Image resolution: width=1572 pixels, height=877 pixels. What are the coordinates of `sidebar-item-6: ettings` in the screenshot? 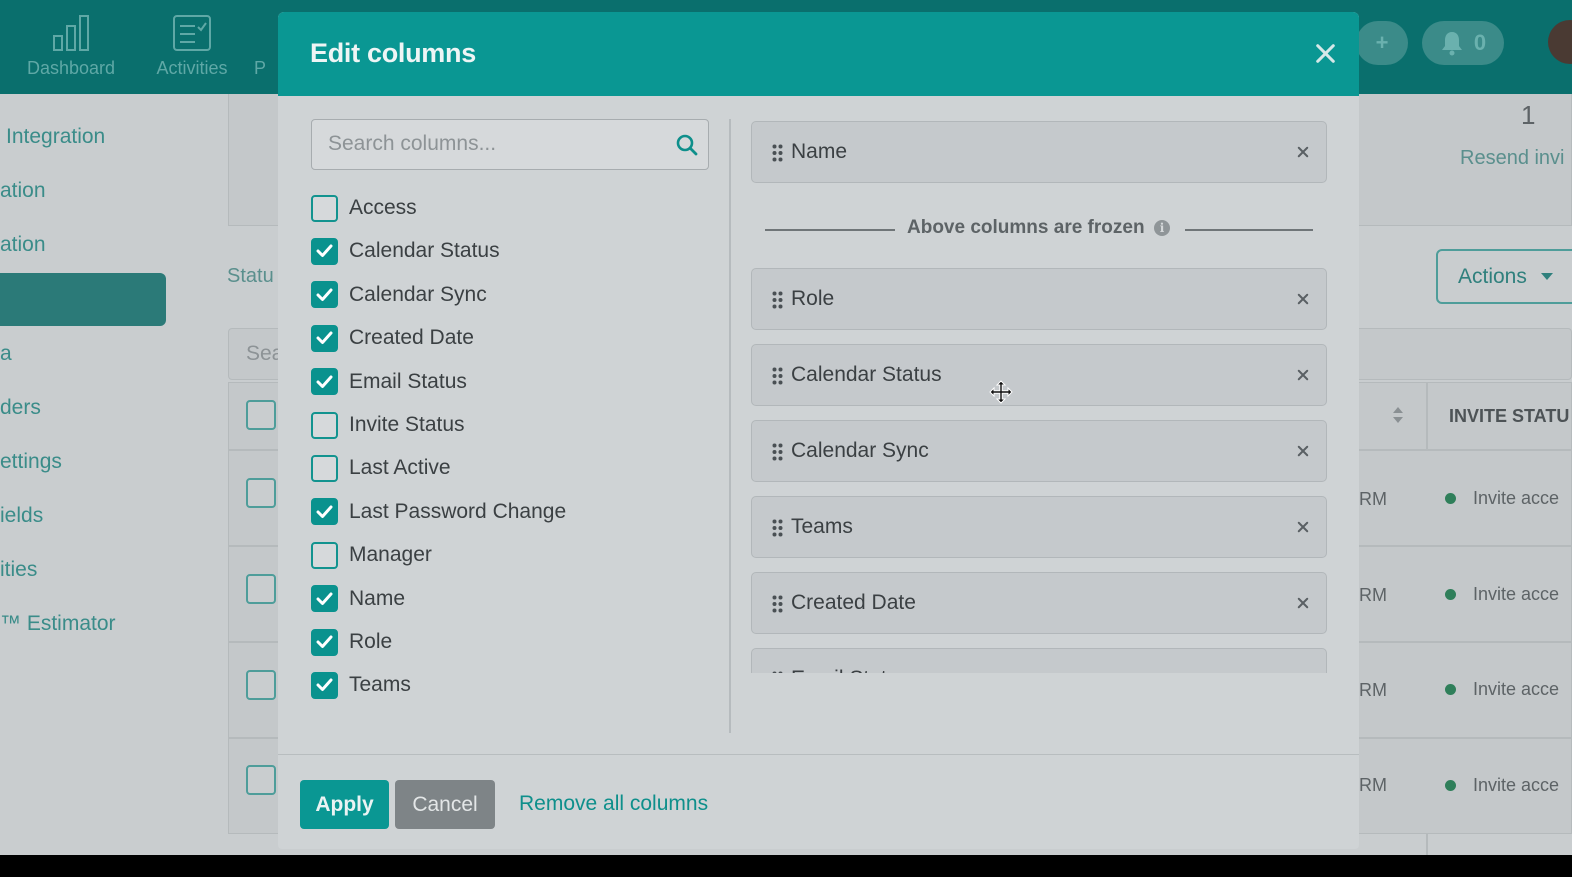 It's located at (31, 462).